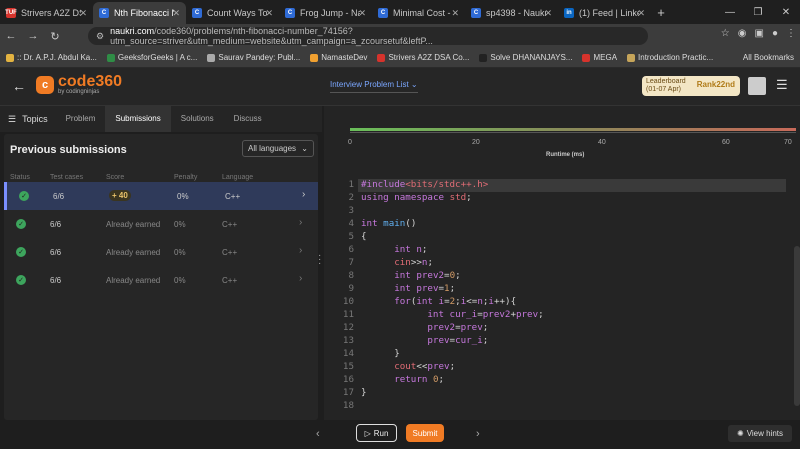 The width and height of the screenshot is (800, 449). Describe the element at coordinates (238, 177) in the screenshot. I see `column-header: Language` at that location.